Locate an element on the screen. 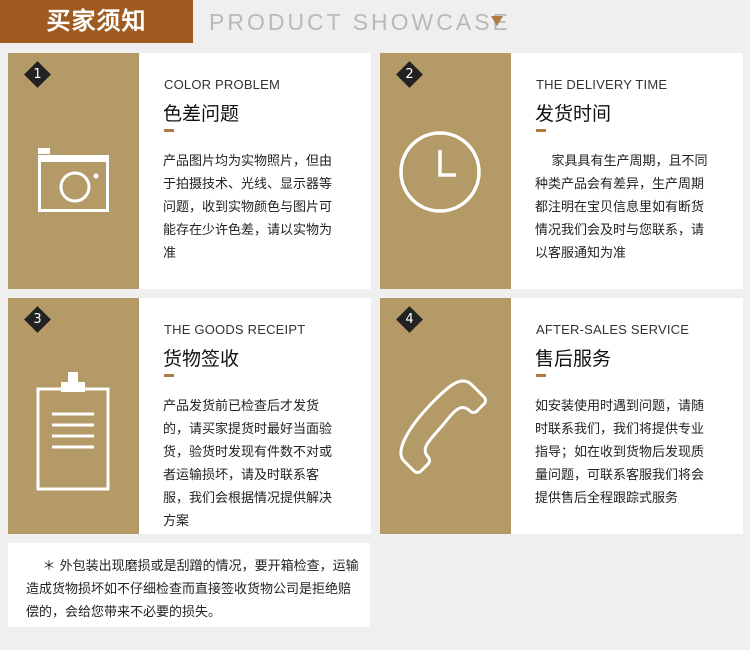 The height and width of the screenshot is (650, 750). header-bar: 买家须知 PRODUCT SHOWCASE is located at coordinates (375, 21).